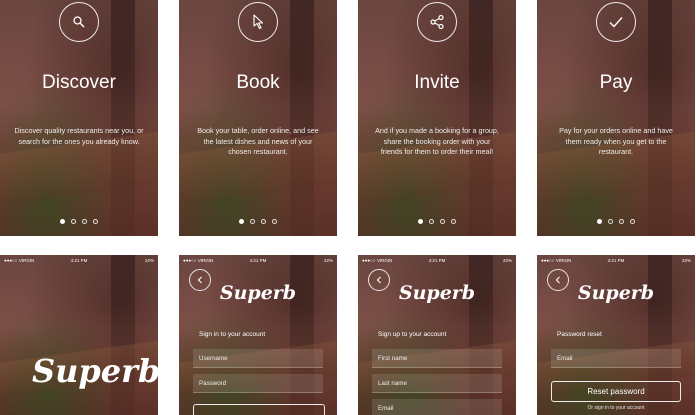 The height and width of the screenshot is (415, 696). Describe the element at coordinates (232, 334) in the screenshot. I see `form-heading: Sign in to your account` at that location.